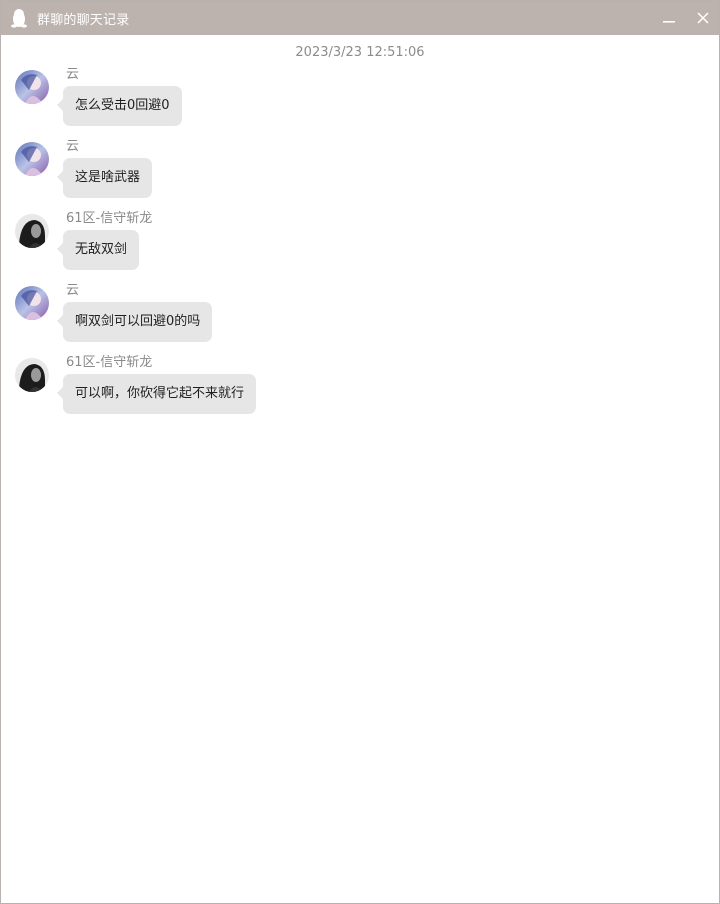 This screenshot has width=720, height=904. I want to click on minimize-icon, so click(669, 22).